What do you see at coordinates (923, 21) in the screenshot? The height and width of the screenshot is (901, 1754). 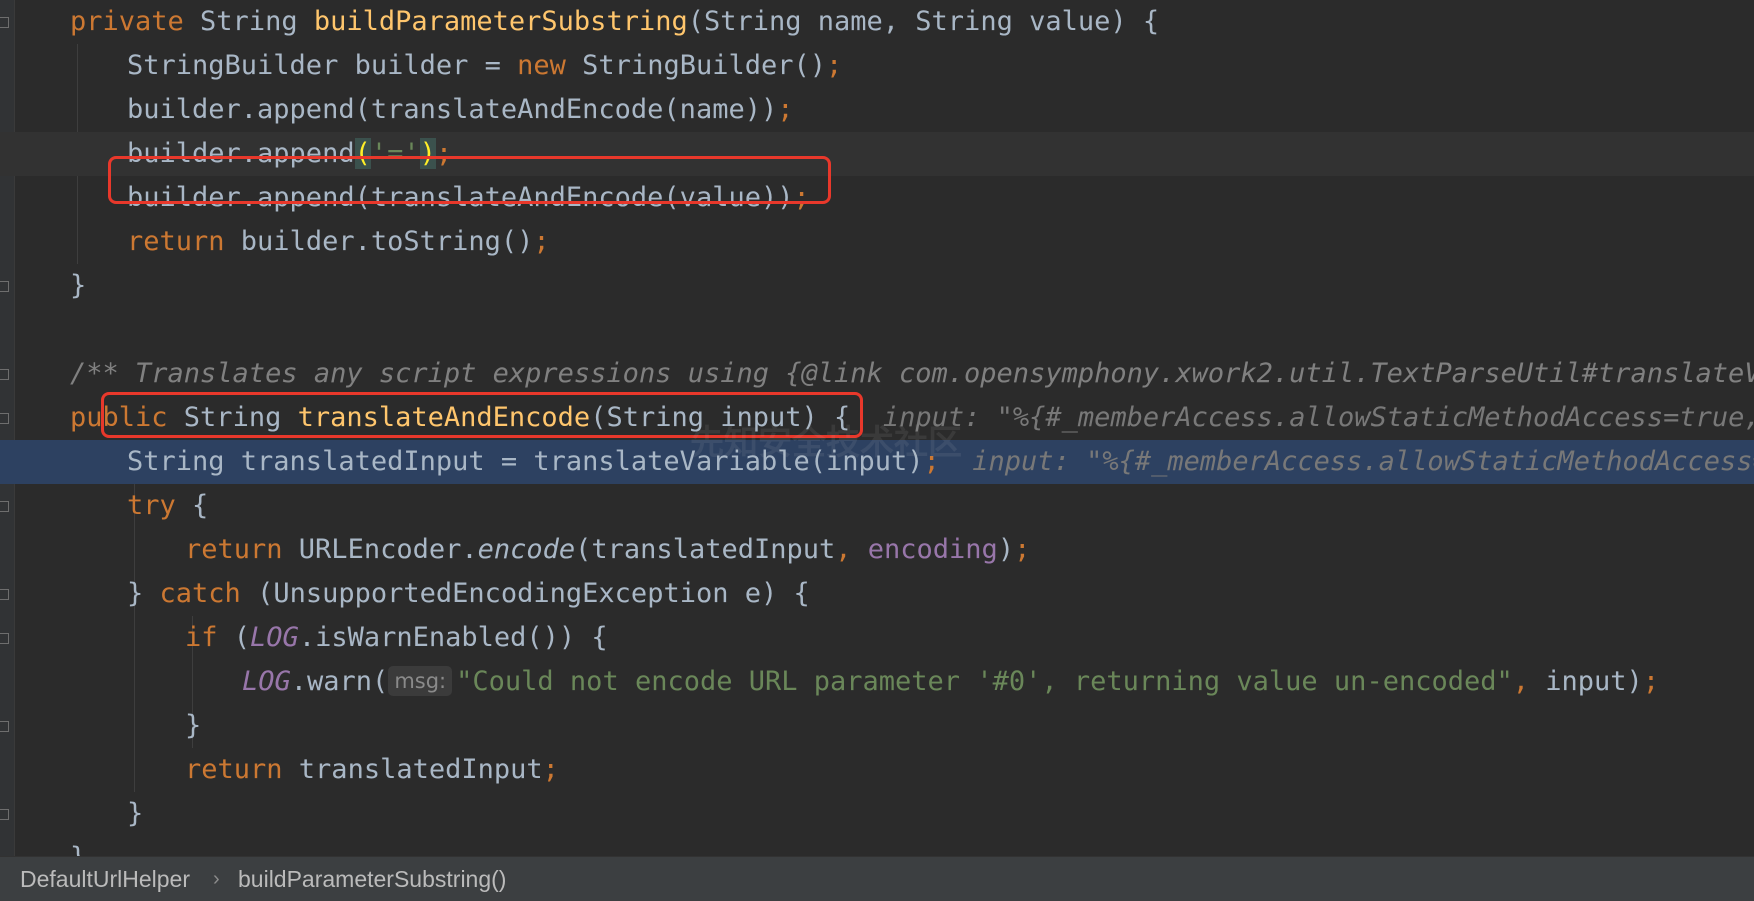 I see `code-token: (String name, String value) {` at bounding box center [923, 21].